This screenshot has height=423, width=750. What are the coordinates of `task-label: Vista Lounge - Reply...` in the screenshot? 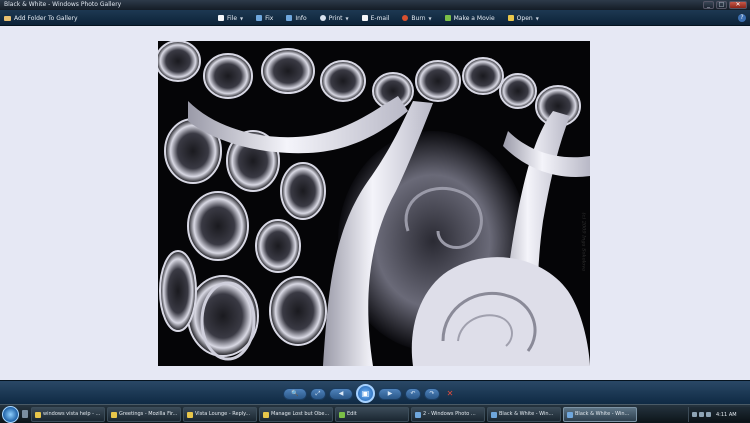 It's located at (223, 414).